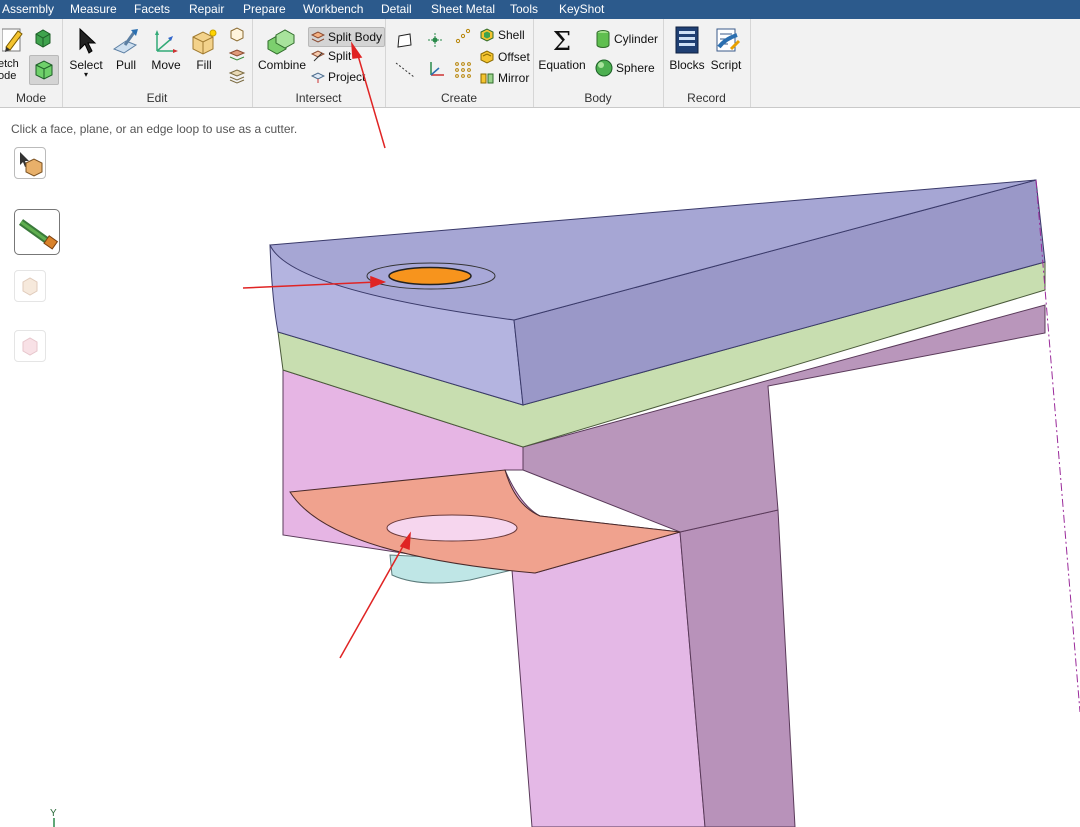  I want to click on hole-highlighted-face, so click(430, 276).